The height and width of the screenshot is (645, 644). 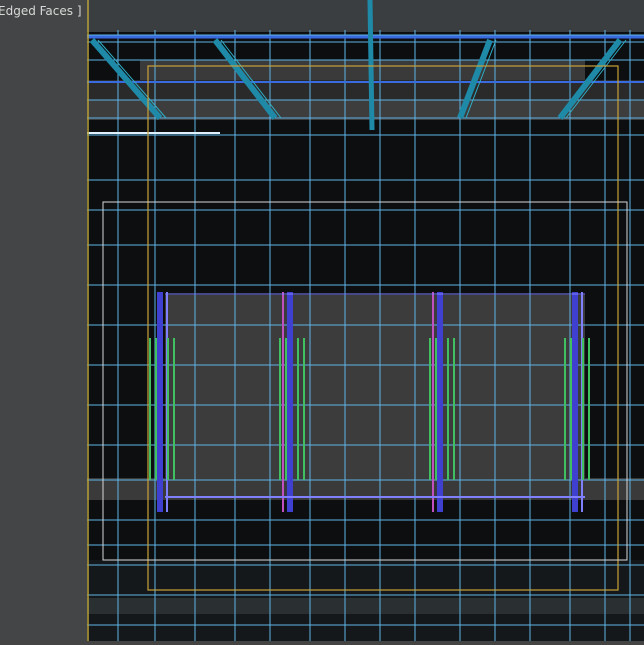 I want to click on viewport-shading-label: Edged Faces ], so click(x=41, y=11).